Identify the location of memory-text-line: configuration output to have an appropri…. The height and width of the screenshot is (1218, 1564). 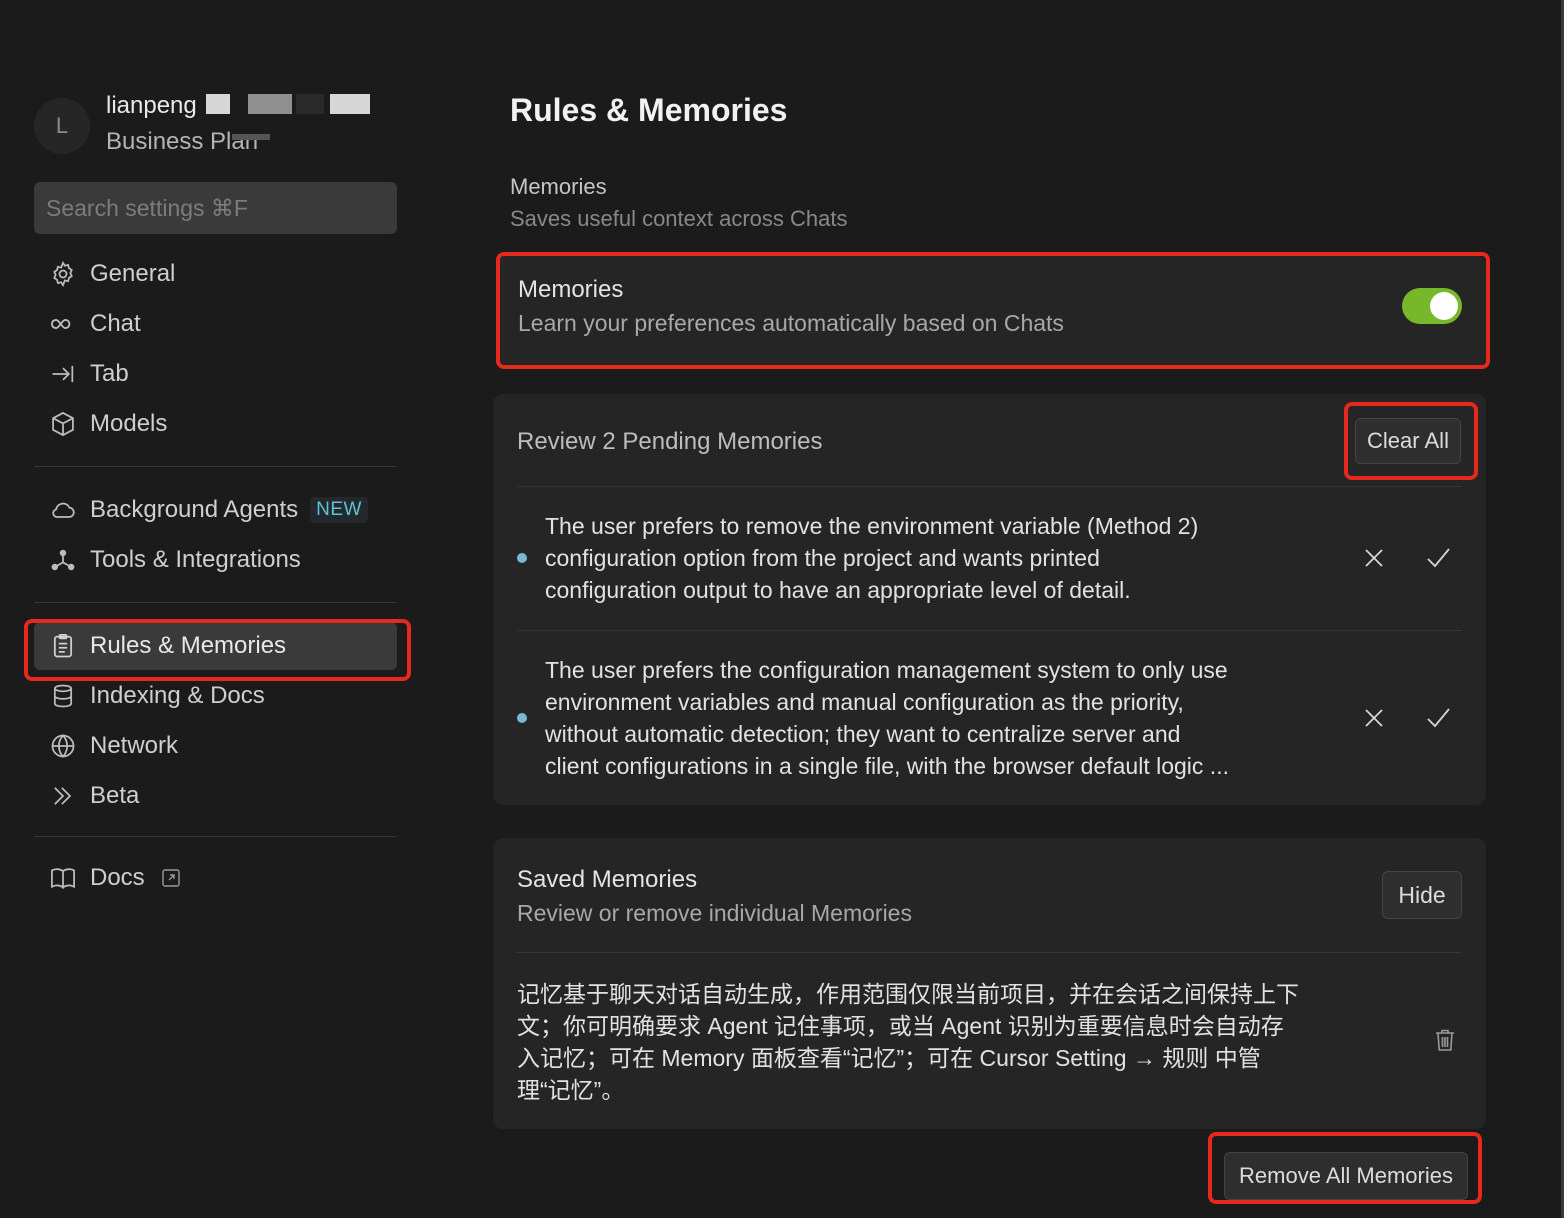
(838, 590).